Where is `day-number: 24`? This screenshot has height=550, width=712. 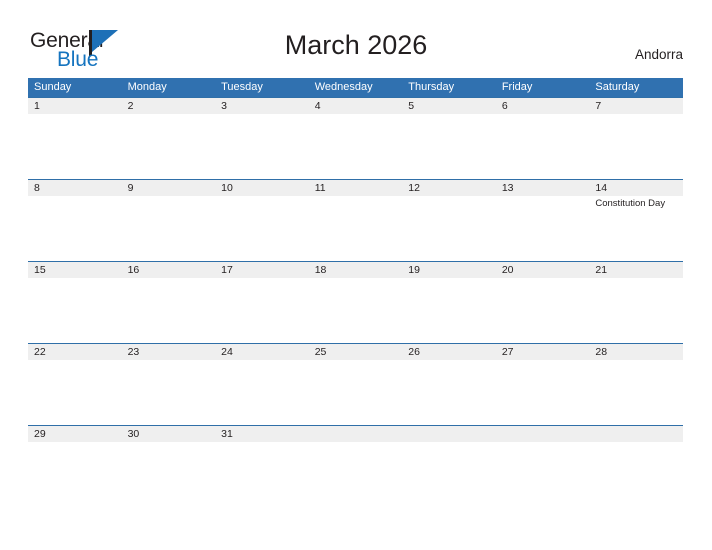 day-number: 24 is located at coordinates (227, 352).